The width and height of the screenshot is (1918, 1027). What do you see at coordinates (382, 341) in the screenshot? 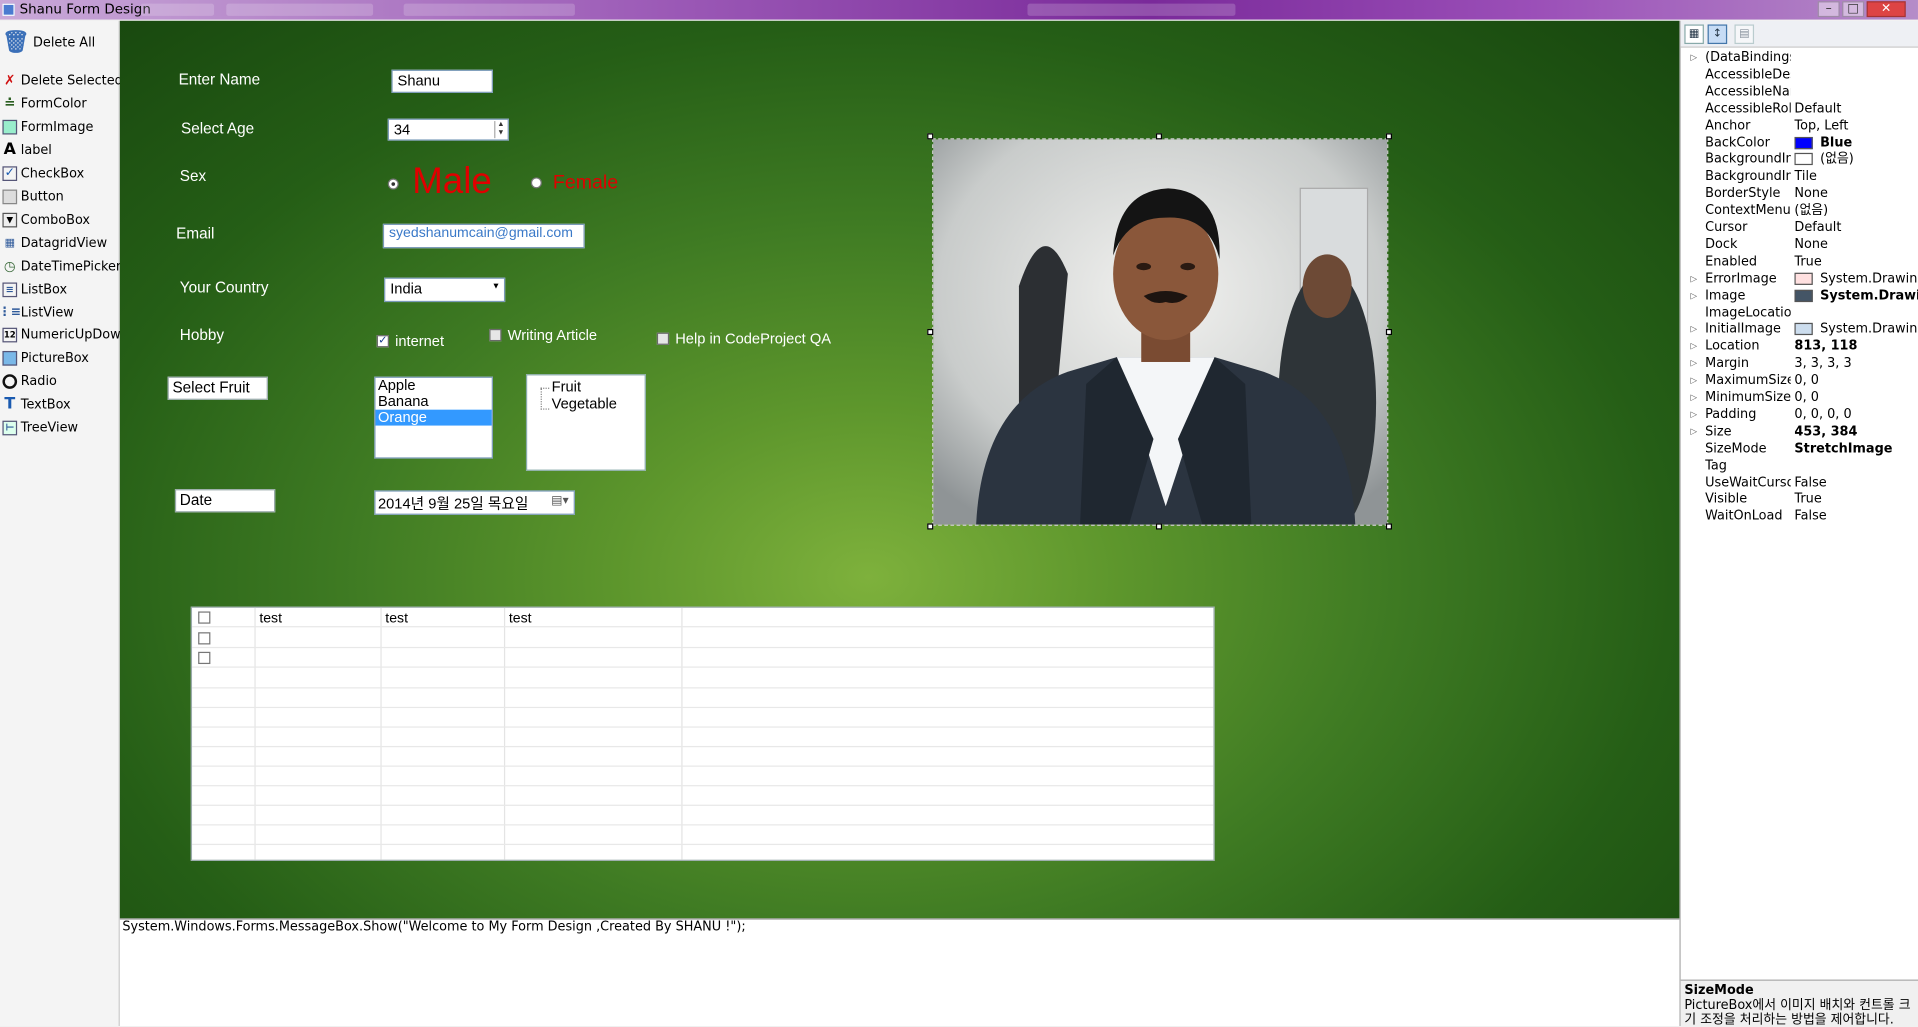
I see `internet-checkbox: ✓` at bounding box center [382, 341].